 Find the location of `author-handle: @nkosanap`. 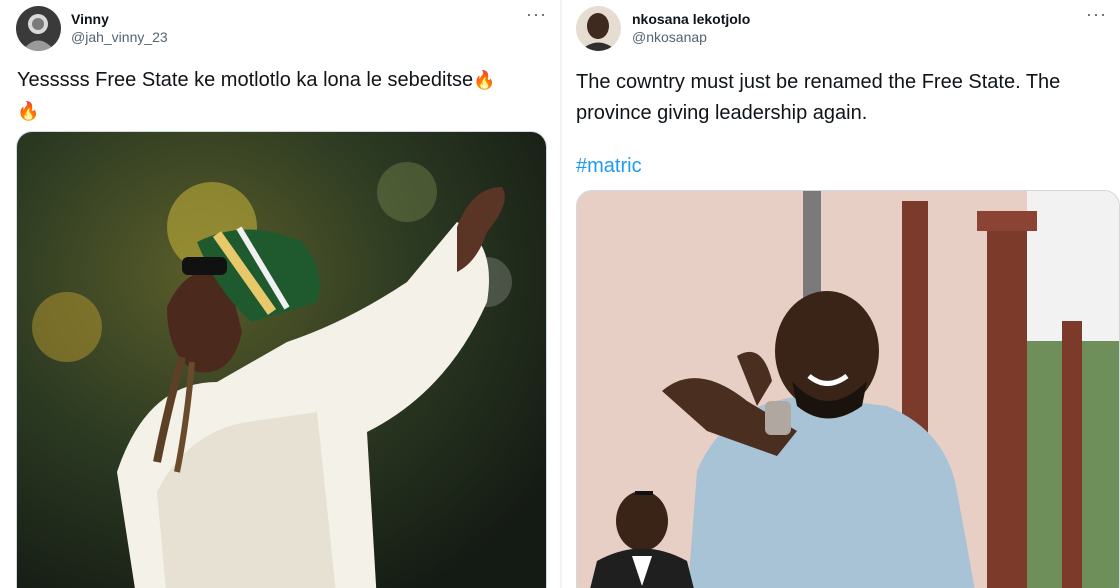

author-handle: @nkosanap is located at coordinates (669, 37).